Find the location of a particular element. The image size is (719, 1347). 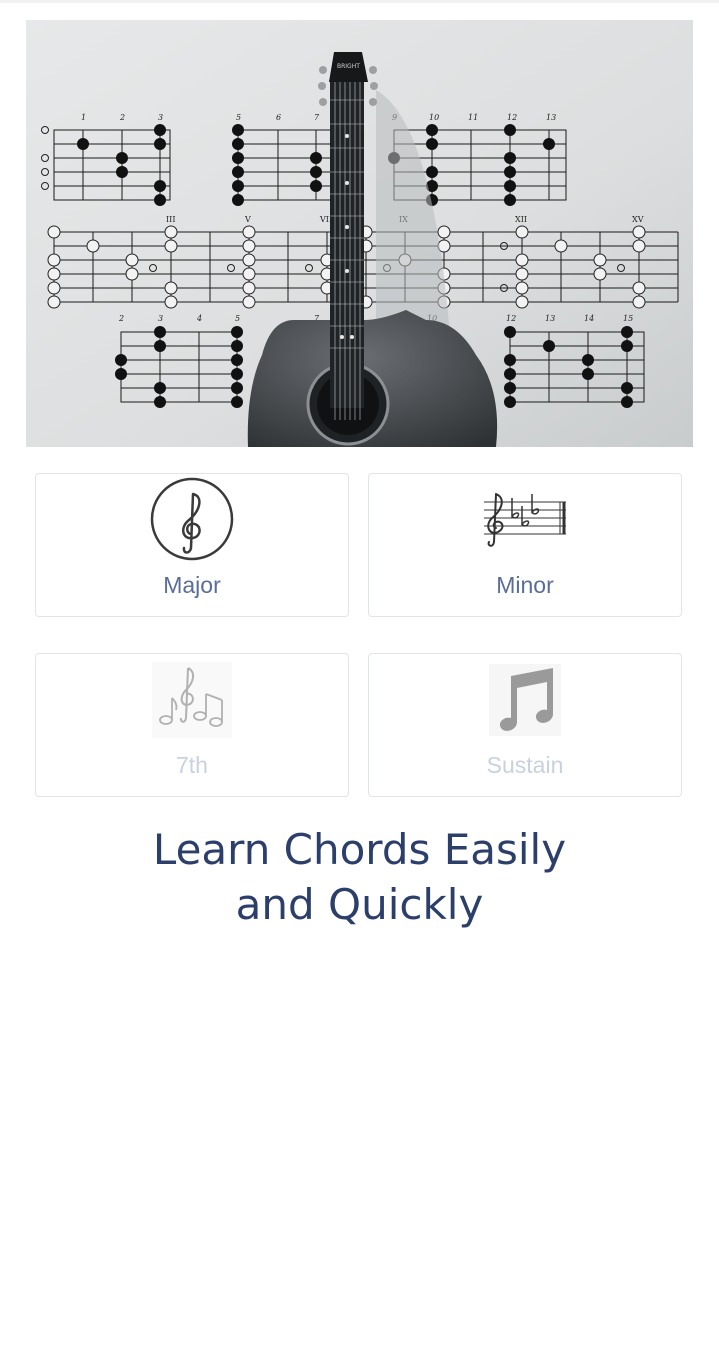

svg-text: BRIGHT is located at coordinates (348, 66).